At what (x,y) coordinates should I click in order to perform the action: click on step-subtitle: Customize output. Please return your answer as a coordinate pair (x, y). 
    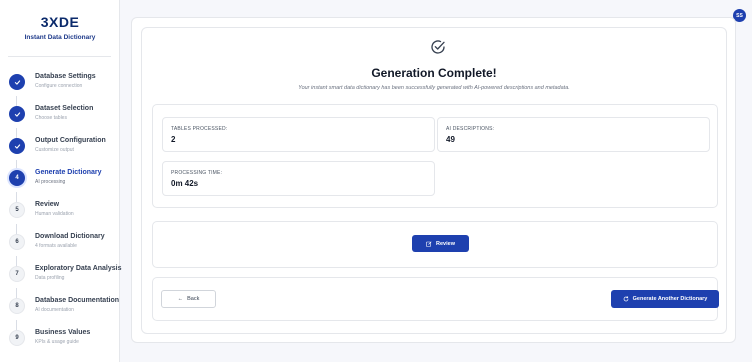
    Looking at the image, I should click on (54, 150).